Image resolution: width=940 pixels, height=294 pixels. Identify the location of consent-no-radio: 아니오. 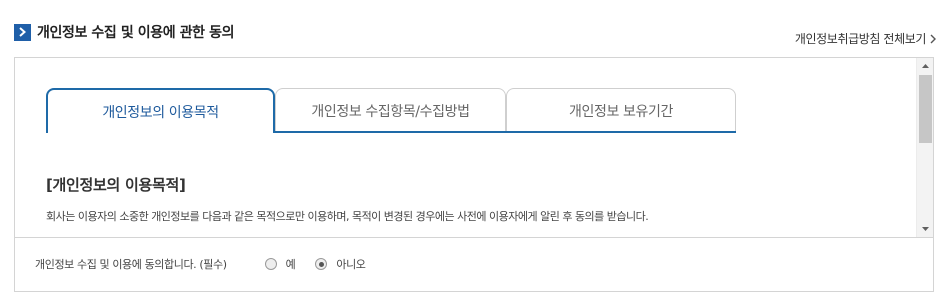
(340, 264).